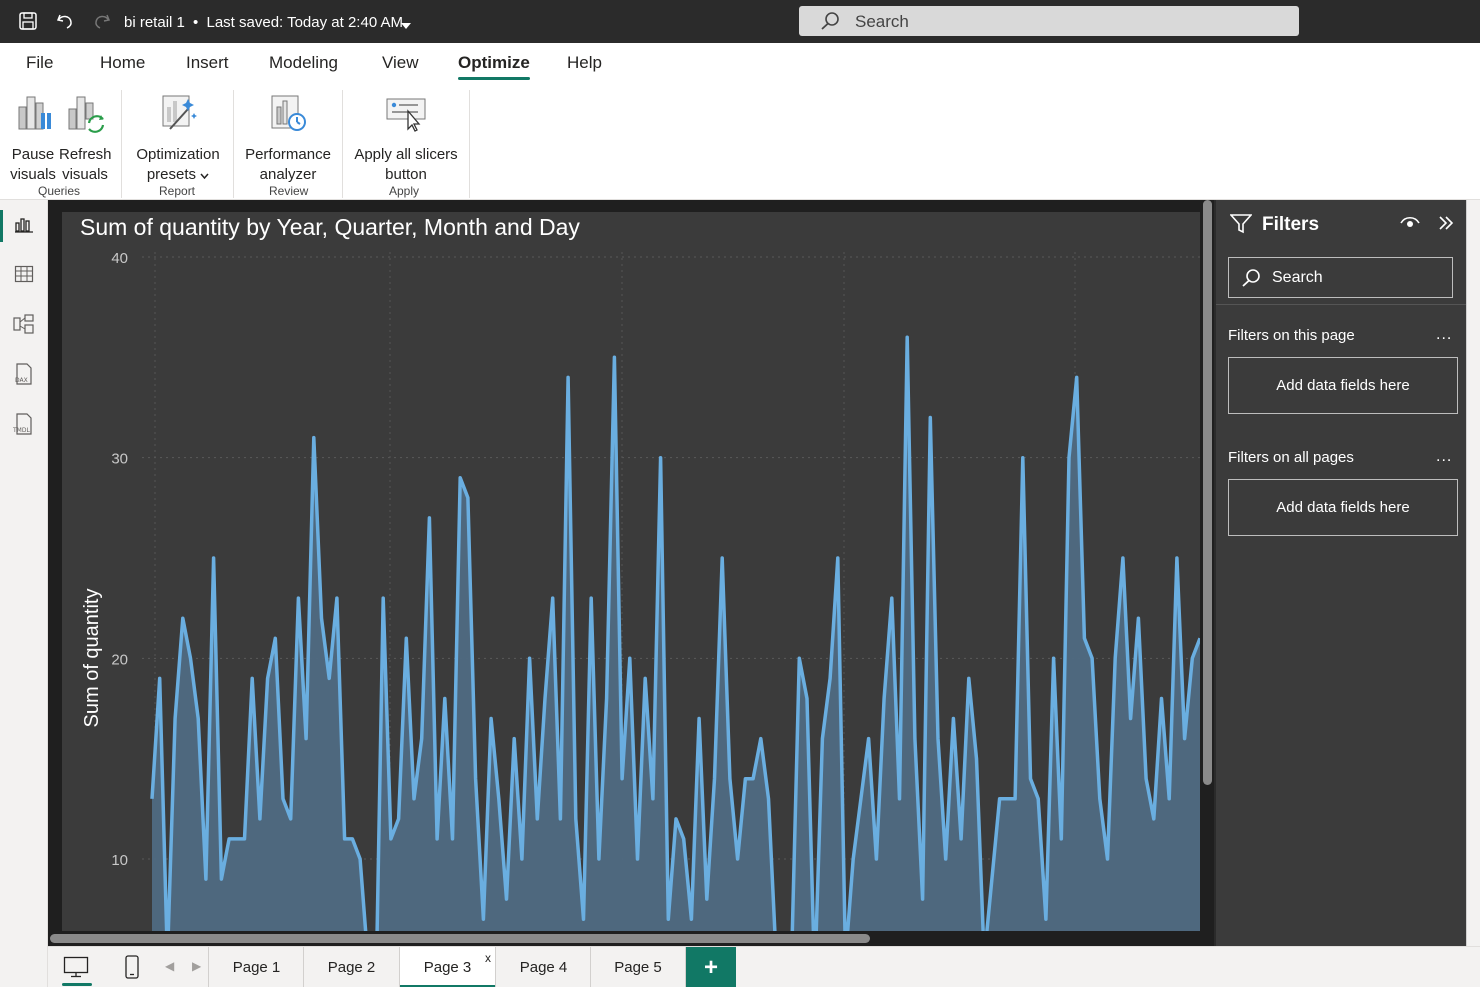 The height and width of the screenshot is (987, 1480). What do you see at coordinates (494, 66) in the screenshot?
I see `tab-optimize: Optimize` at bounding box center [494, 66].